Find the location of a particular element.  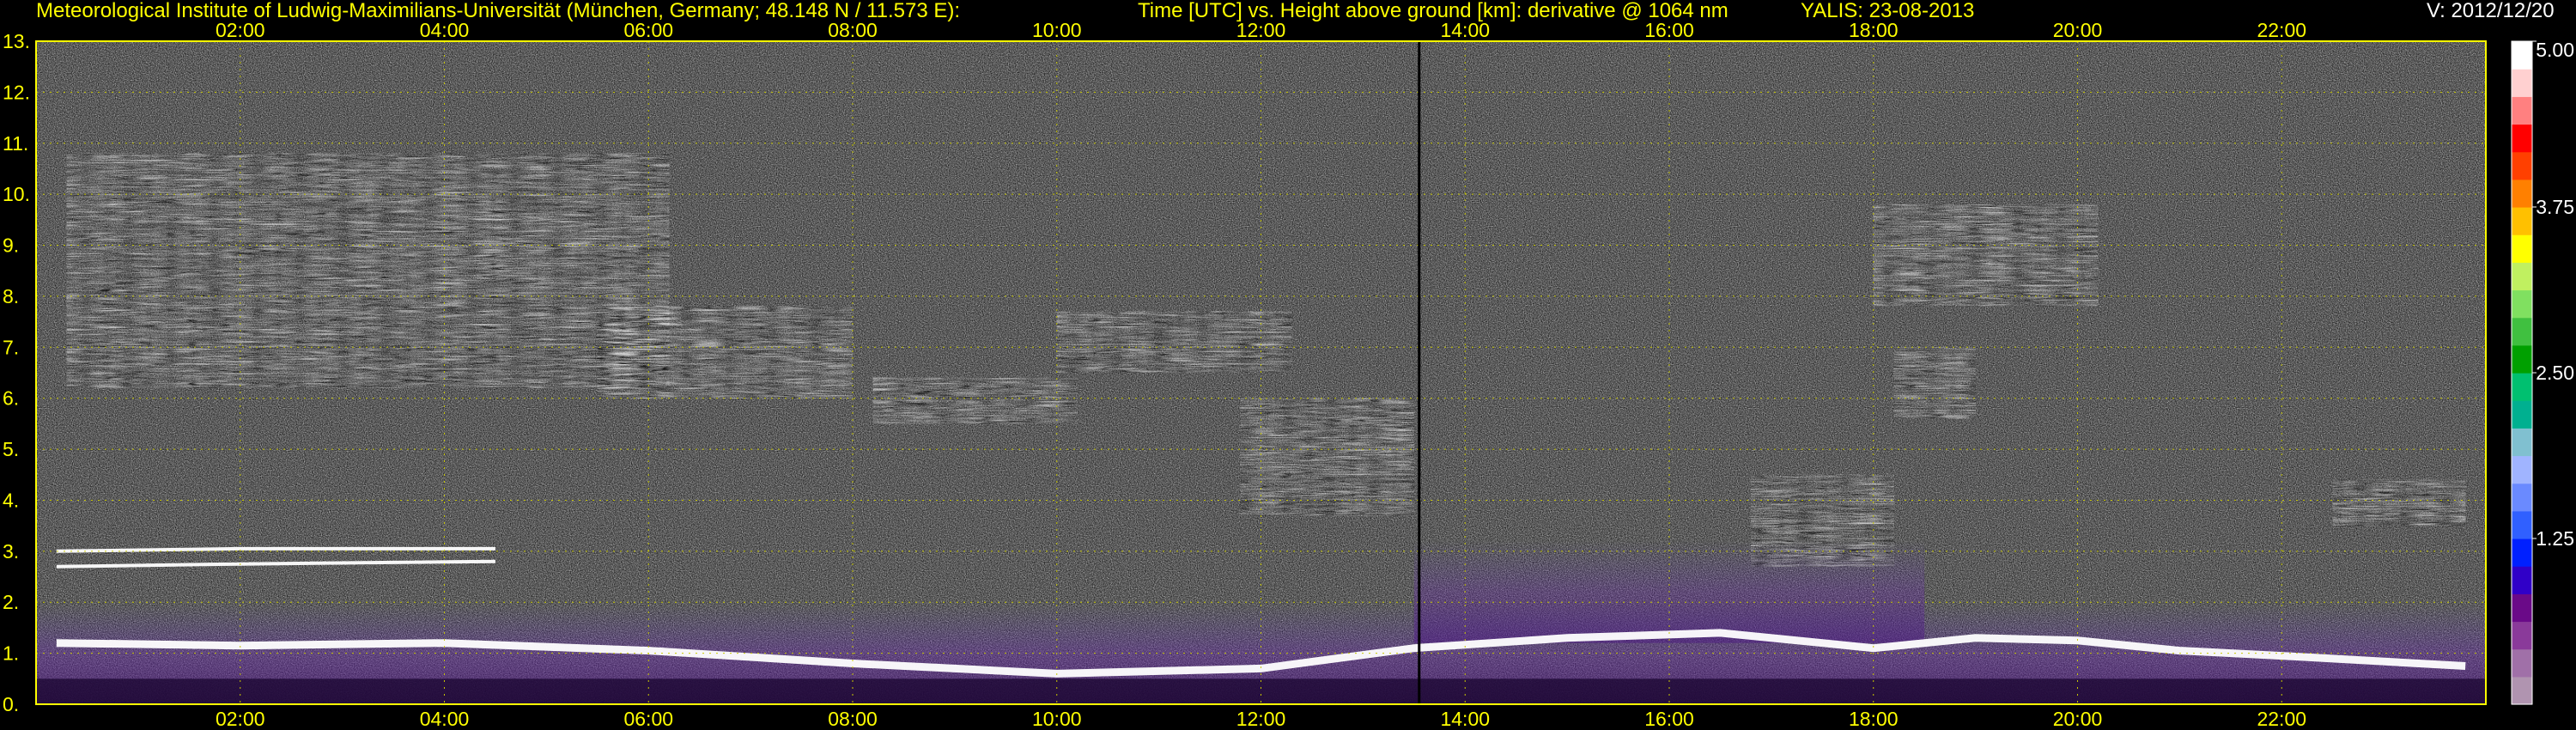

y-tick-label: 4. is located at coordinates (11, 500).